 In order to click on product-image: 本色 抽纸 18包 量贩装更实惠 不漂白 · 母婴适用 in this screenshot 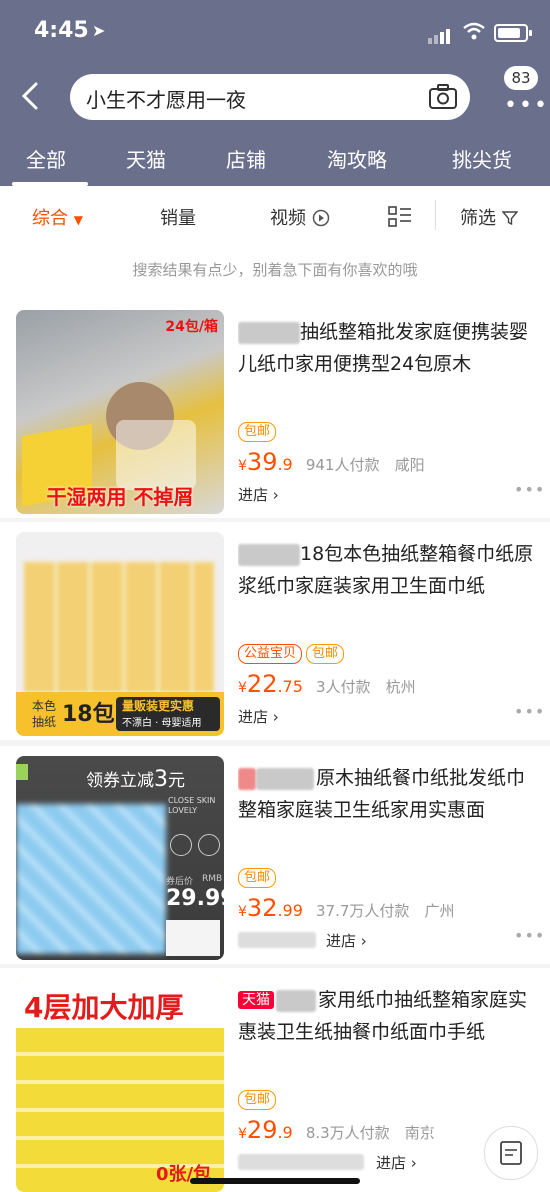, I will do `click(120, 634)`.